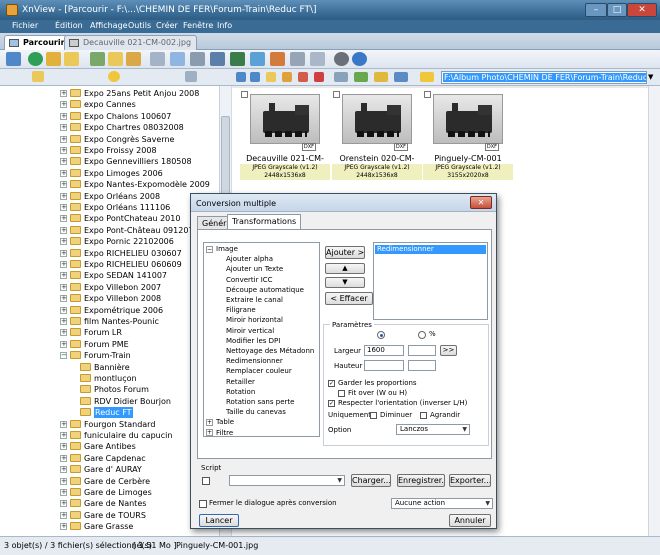 This screenshot has width=660, height=555. What do you see at coordinates (270, 351) in the screenshot?
I see `transformation-option: Nettoyage des Métadonn` at bounding box center [270, 351].